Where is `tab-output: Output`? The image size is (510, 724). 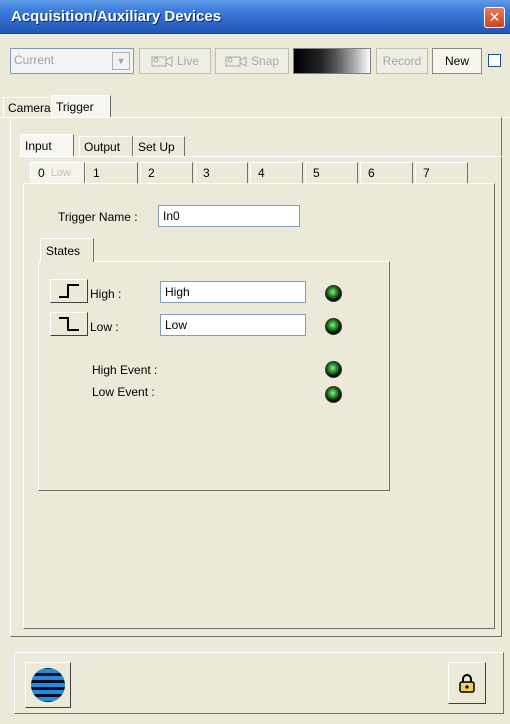
tab-output: Output is located at coordinates (106, 146).